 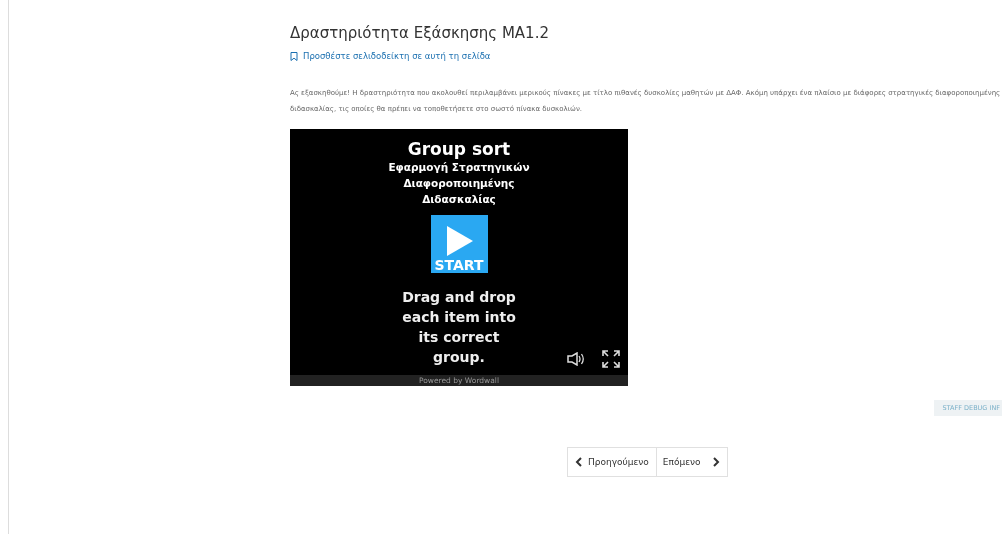 What do you see at coordinates (459, 241) in the screenshot?
I see `play-icon` at bounding box center [459, 241].